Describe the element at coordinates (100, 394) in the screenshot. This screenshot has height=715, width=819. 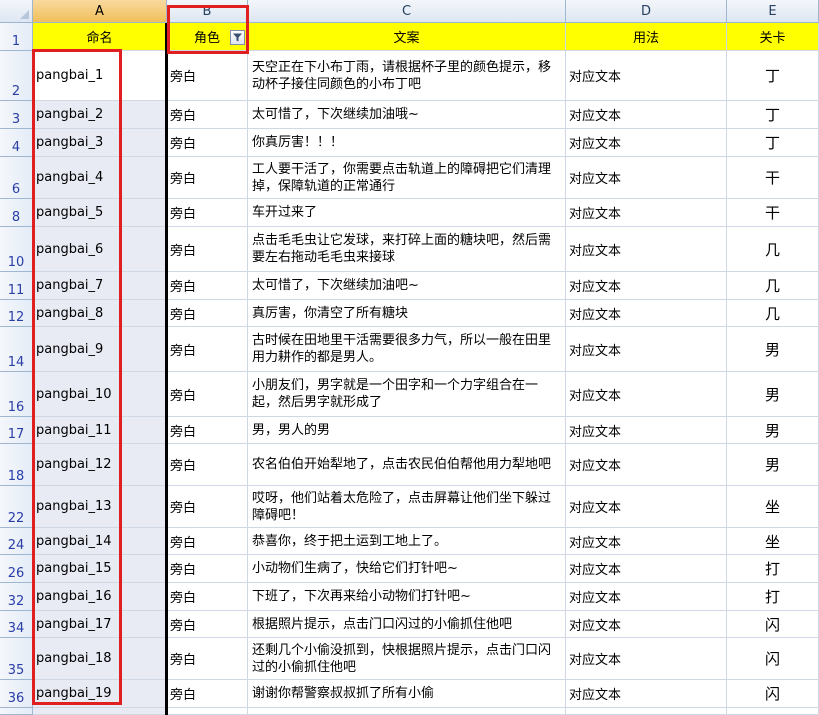
I see `cell-naming: pangbai_10` at that location.